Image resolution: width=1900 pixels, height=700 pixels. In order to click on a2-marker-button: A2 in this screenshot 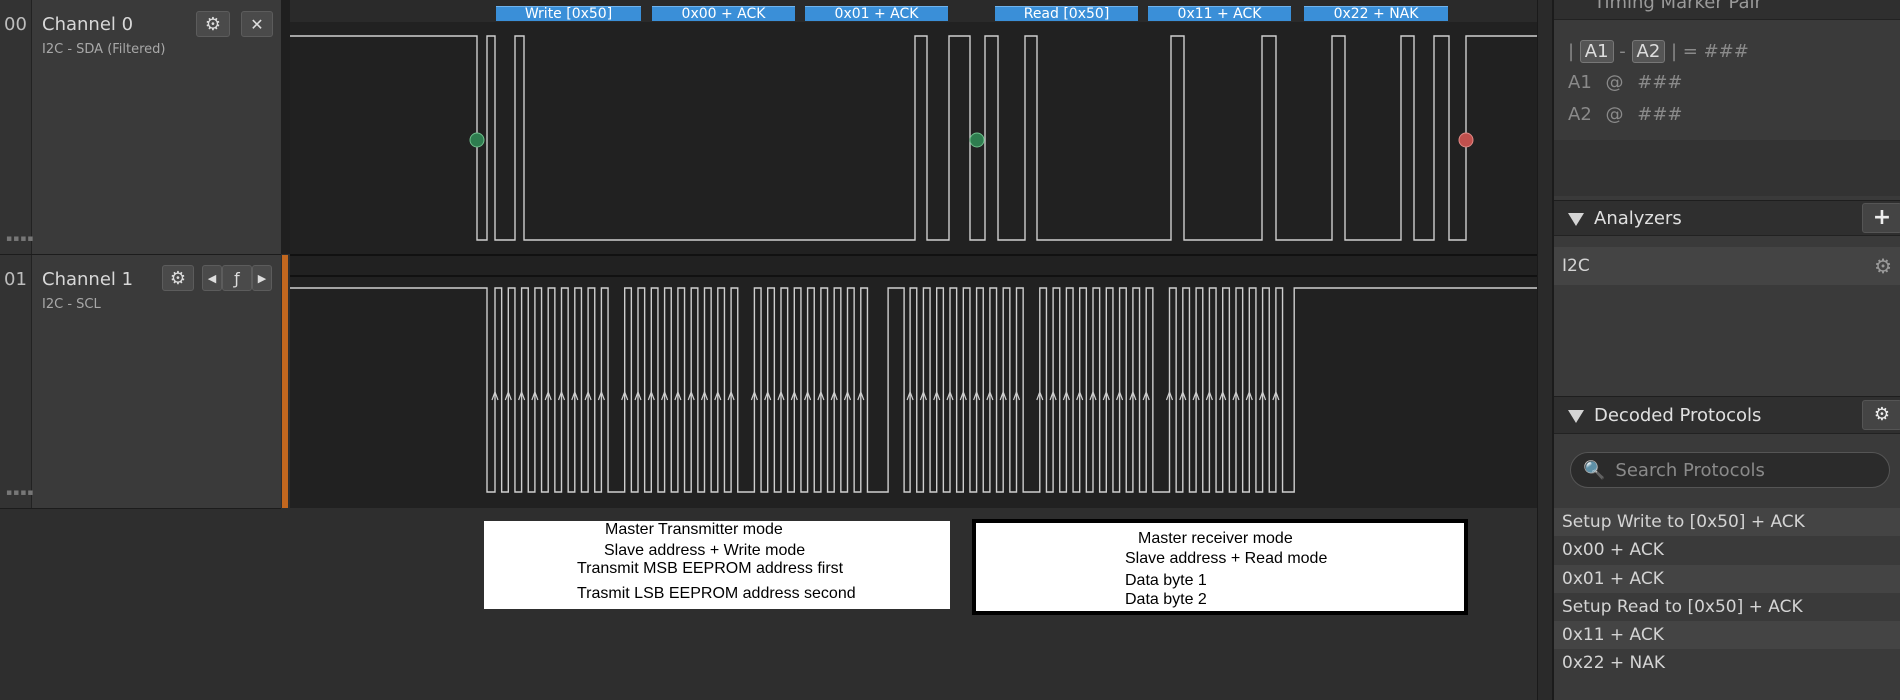, I will do `click(1648, 51)`.